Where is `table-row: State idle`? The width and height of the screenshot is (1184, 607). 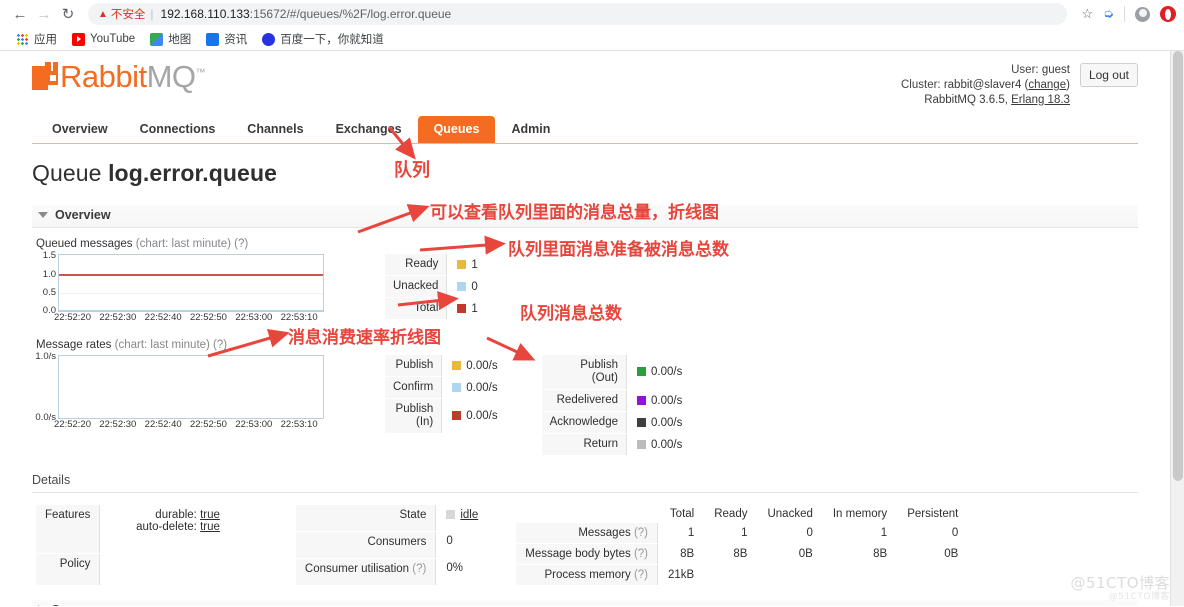
table-row: State idle is located at coordinates (392, 518).